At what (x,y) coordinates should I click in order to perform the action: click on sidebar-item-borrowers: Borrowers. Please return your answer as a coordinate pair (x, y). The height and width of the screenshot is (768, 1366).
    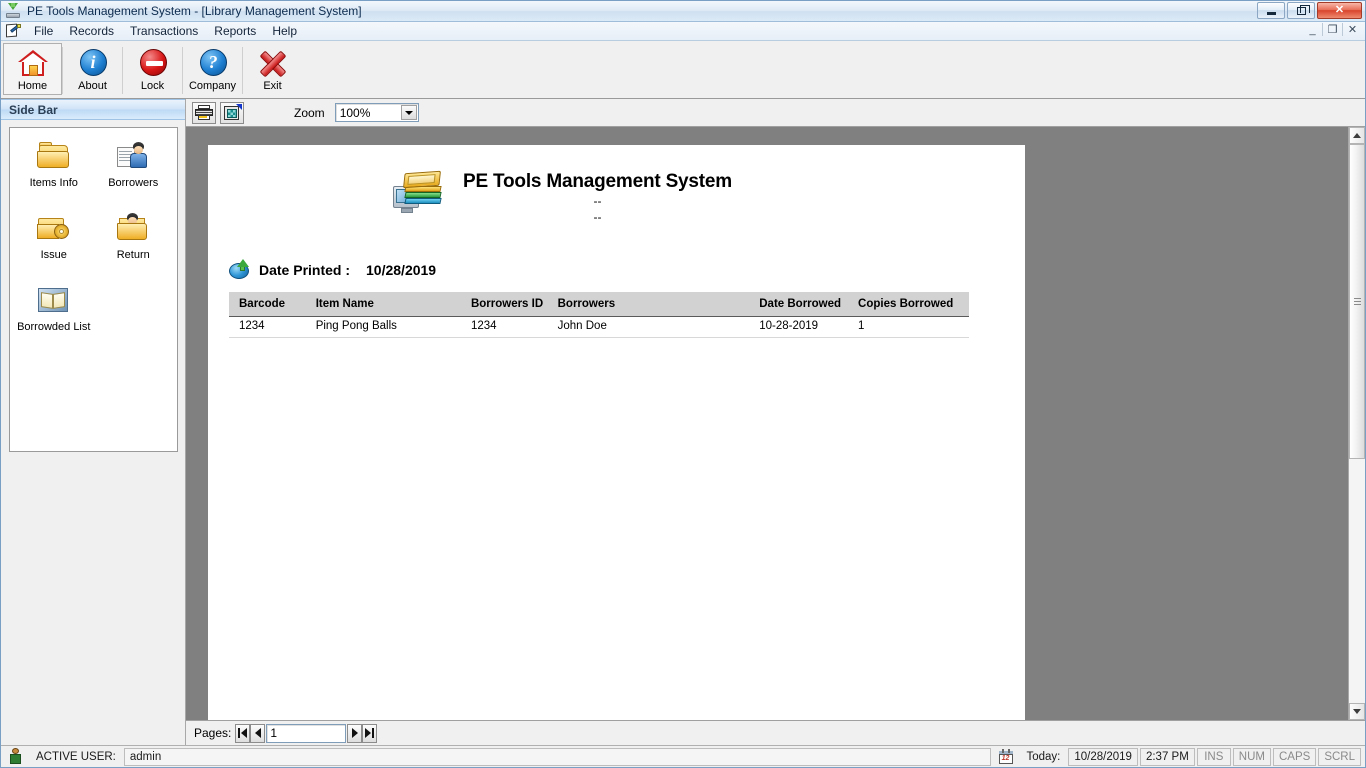
    Looking at the image, I should click on (134, 172).